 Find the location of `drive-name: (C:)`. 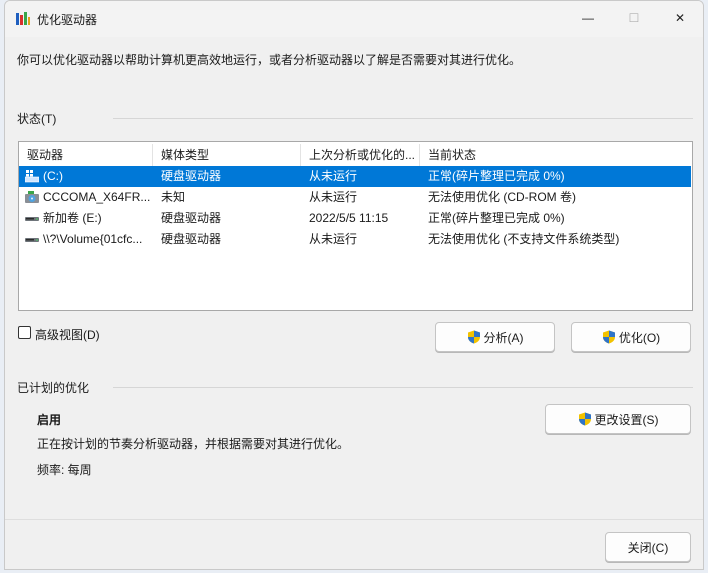

drive-name: (C:) is located at coordinates (53, 176).